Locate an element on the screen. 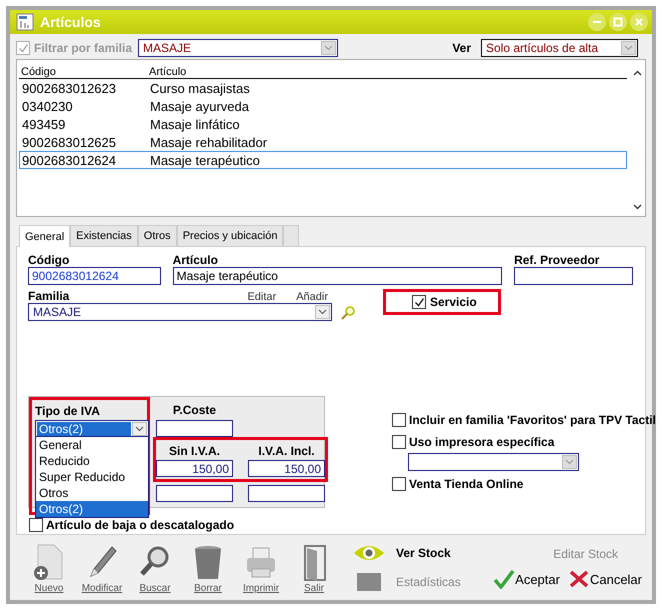 This screenshot has height=610, width=663. dropdown-option: Otros(2) is located at coordinates (92, 509).